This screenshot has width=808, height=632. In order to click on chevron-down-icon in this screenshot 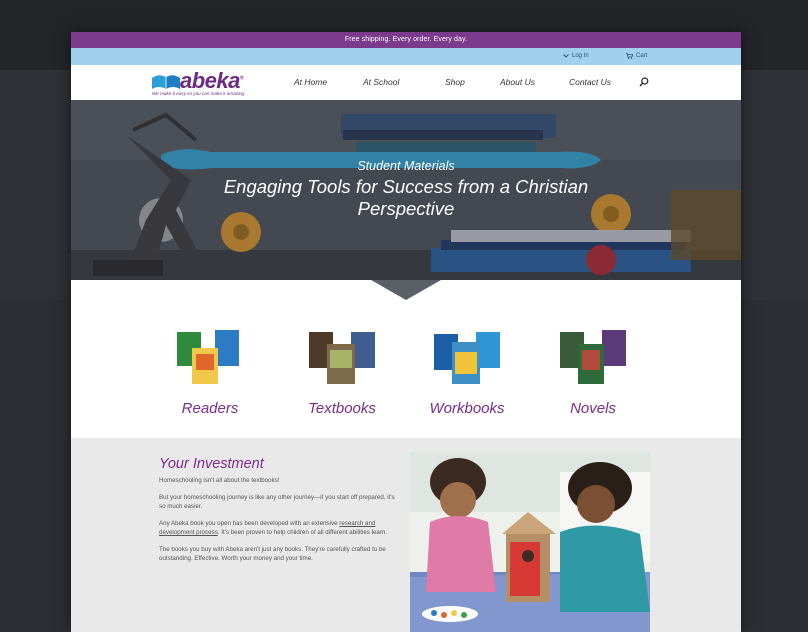, I will do `click(566, 56)`.